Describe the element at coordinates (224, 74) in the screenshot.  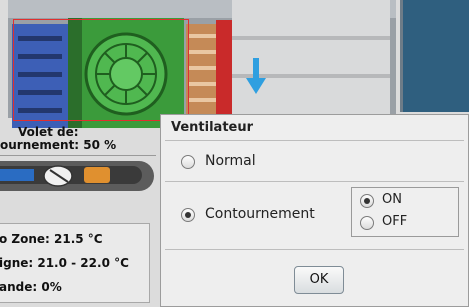
I see `heating-coil` at that location.